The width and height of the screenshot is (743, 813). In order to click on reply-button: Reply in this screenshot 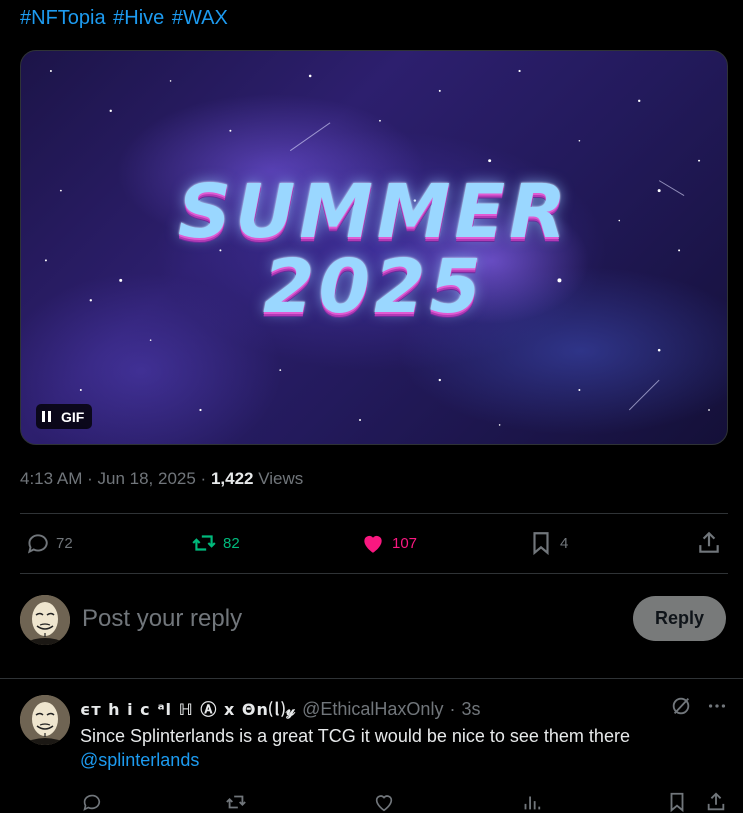, I will do `click(679, 618)`.